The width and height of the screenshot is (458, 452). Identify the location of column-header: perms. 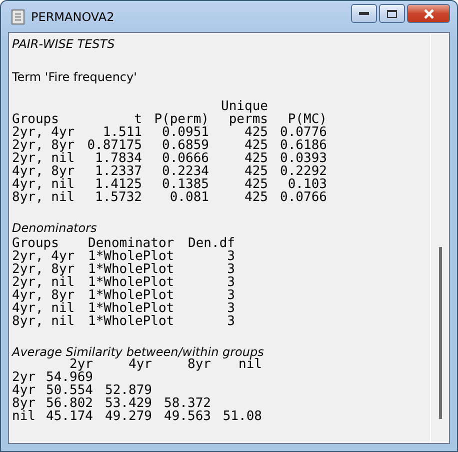
(248, 119).